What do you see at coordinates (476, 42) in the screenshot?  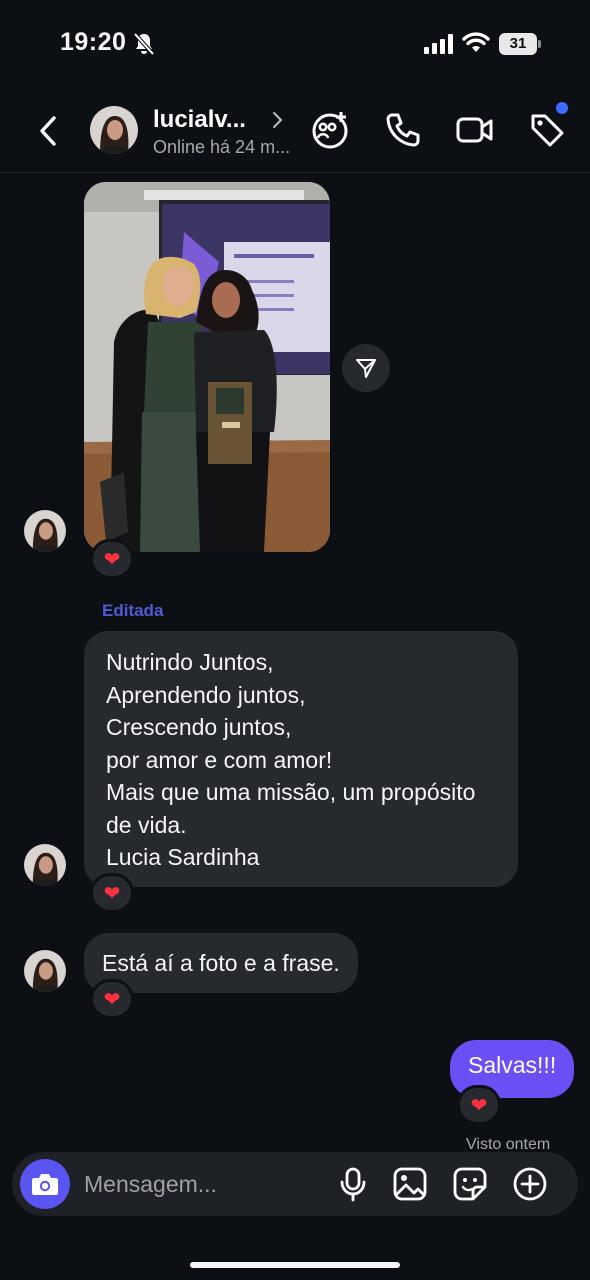 I see `wifi-icon` at bounding box center [476, 42].